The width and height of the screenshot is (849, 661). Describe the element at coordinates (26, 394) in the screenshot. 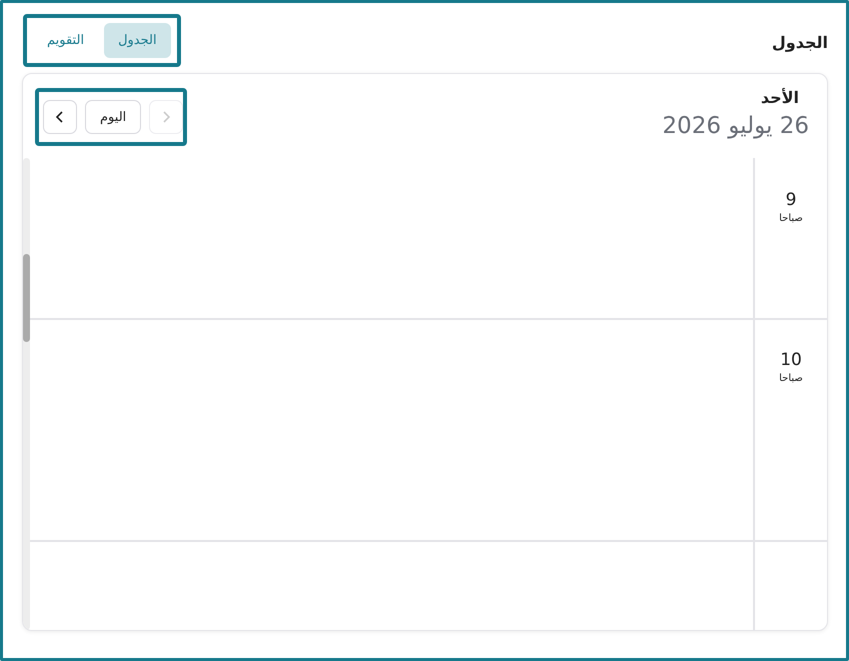

I see `scrollbar-track` at that location.